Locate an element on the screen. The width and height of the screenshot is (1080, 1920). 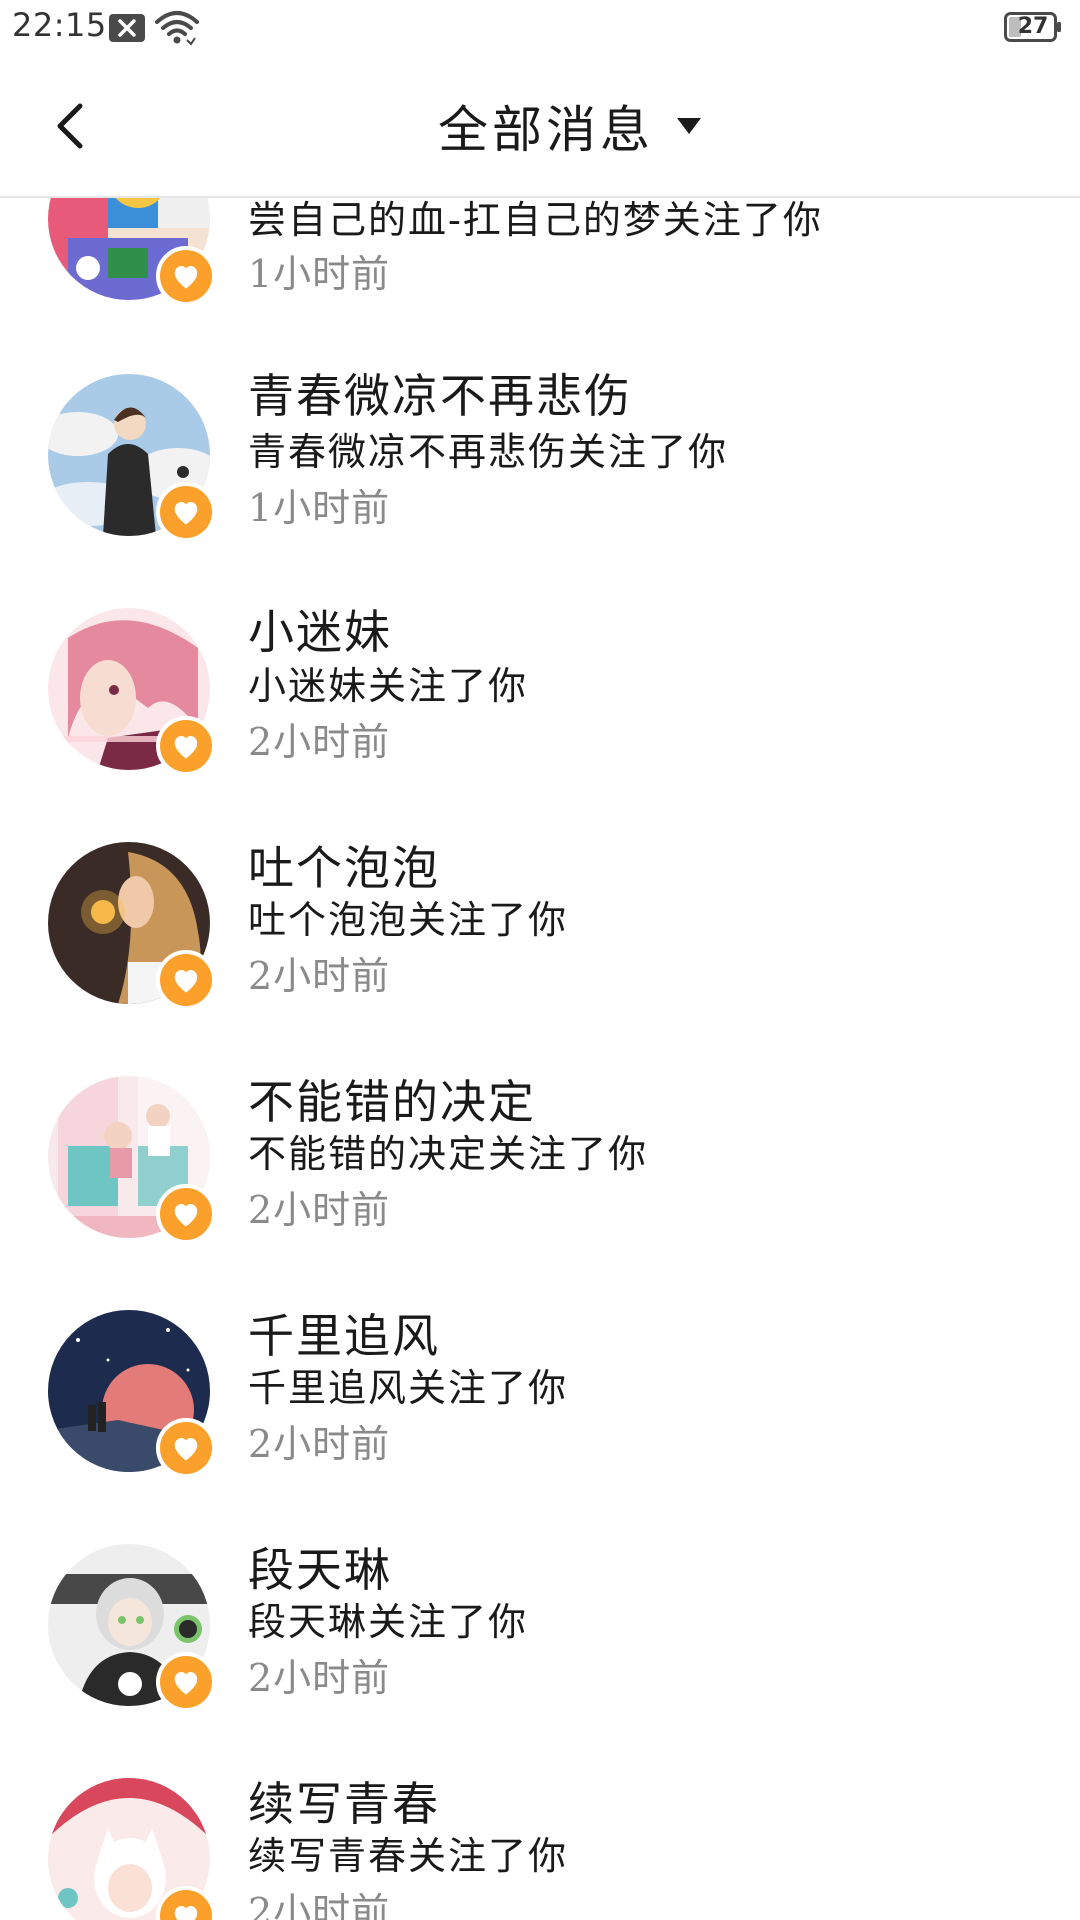
sender-name: 续写青春 is located at coordinates (344, 1804).